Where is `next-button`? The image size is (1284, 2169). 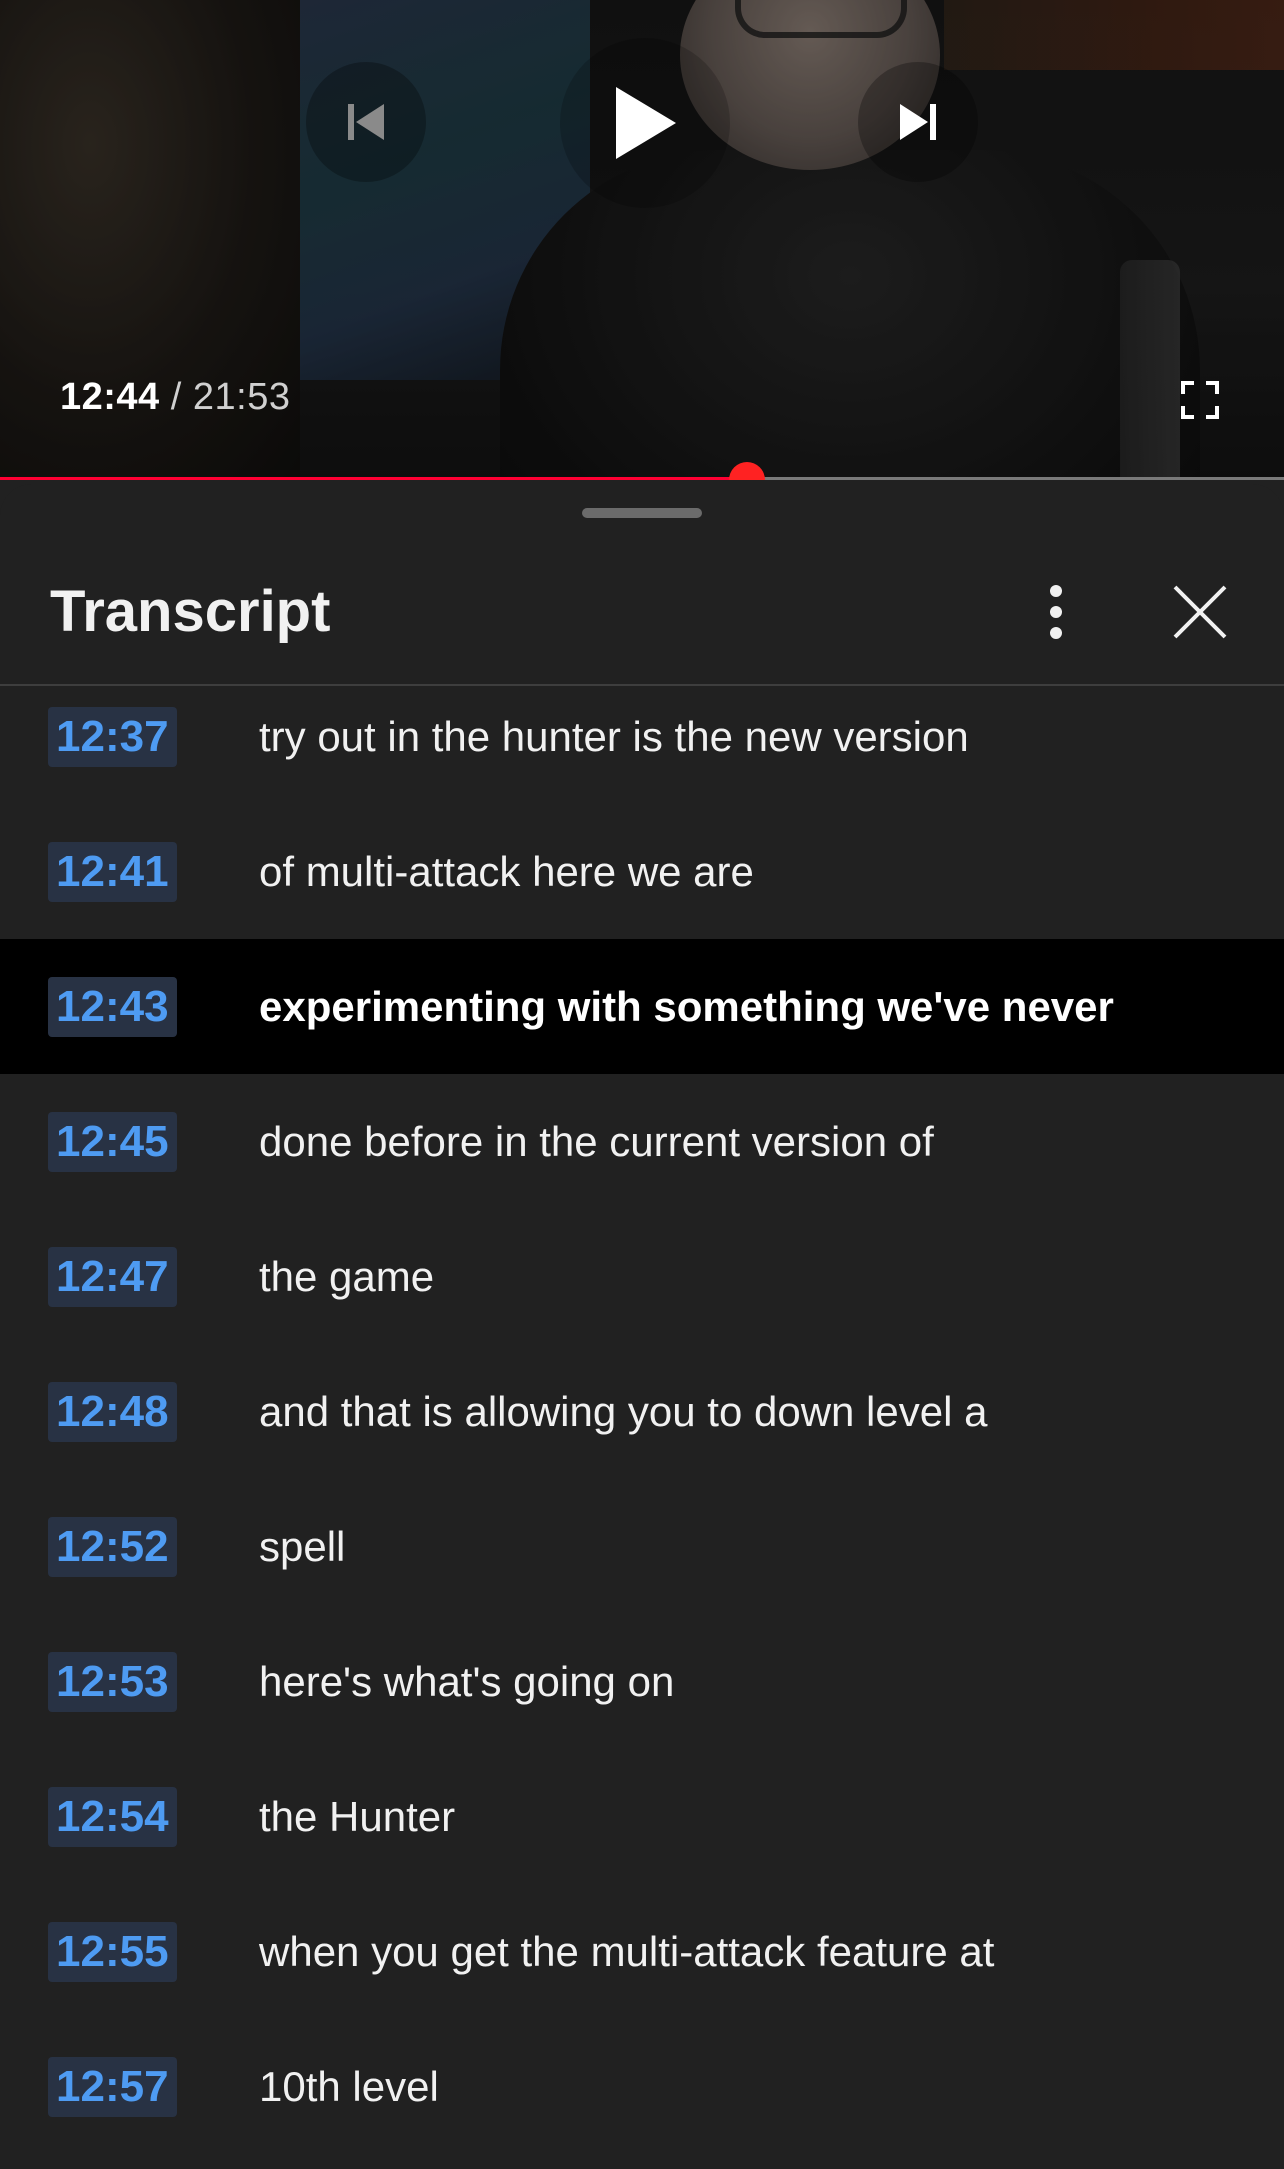
next-button is located at coordinates (918, 122).